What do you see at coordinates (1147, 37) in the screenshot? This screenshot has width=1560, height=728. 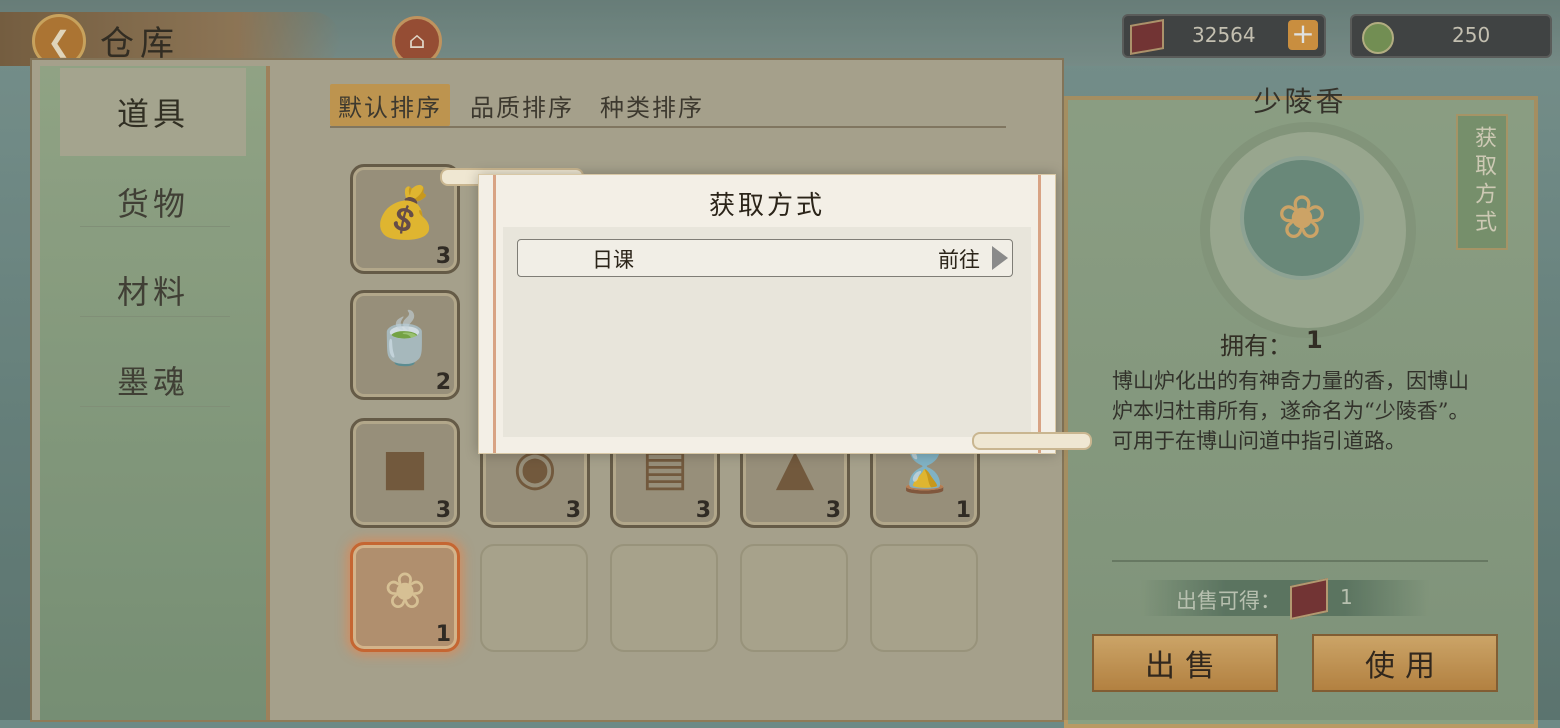 I see `ink-box-icon` at bounding box center [1147, 37].